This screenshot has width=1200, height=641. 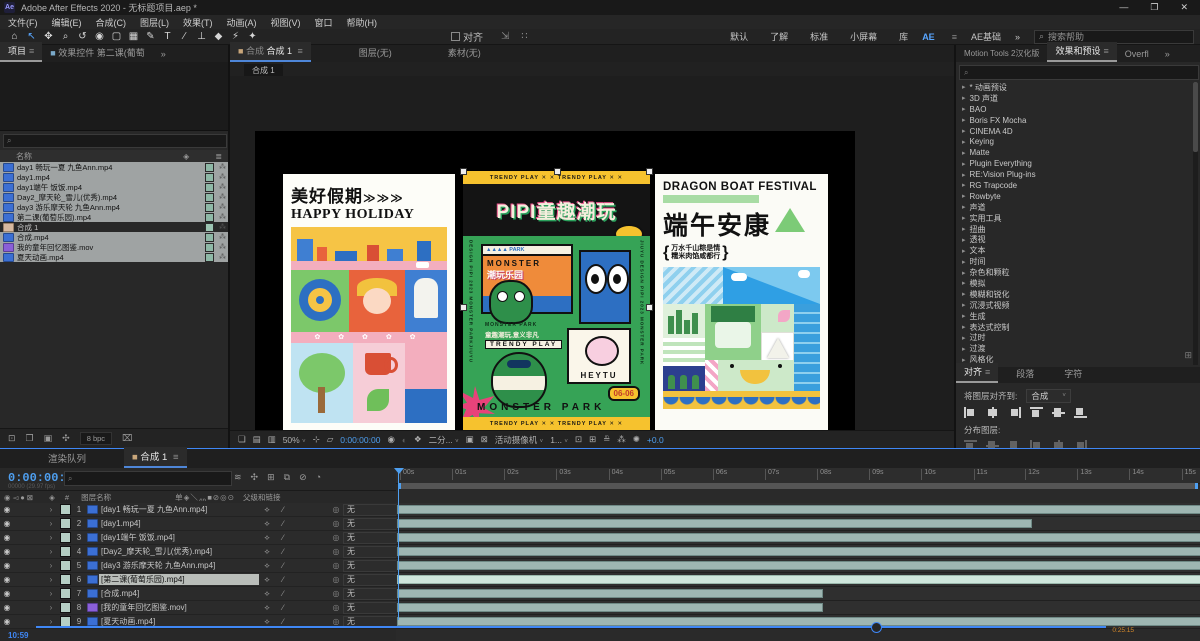 What do you see at coordinates (271, 477) in the screenshot?
I see `hide-shy-layers-icon: ⊞` at bounding box center [271, 477].